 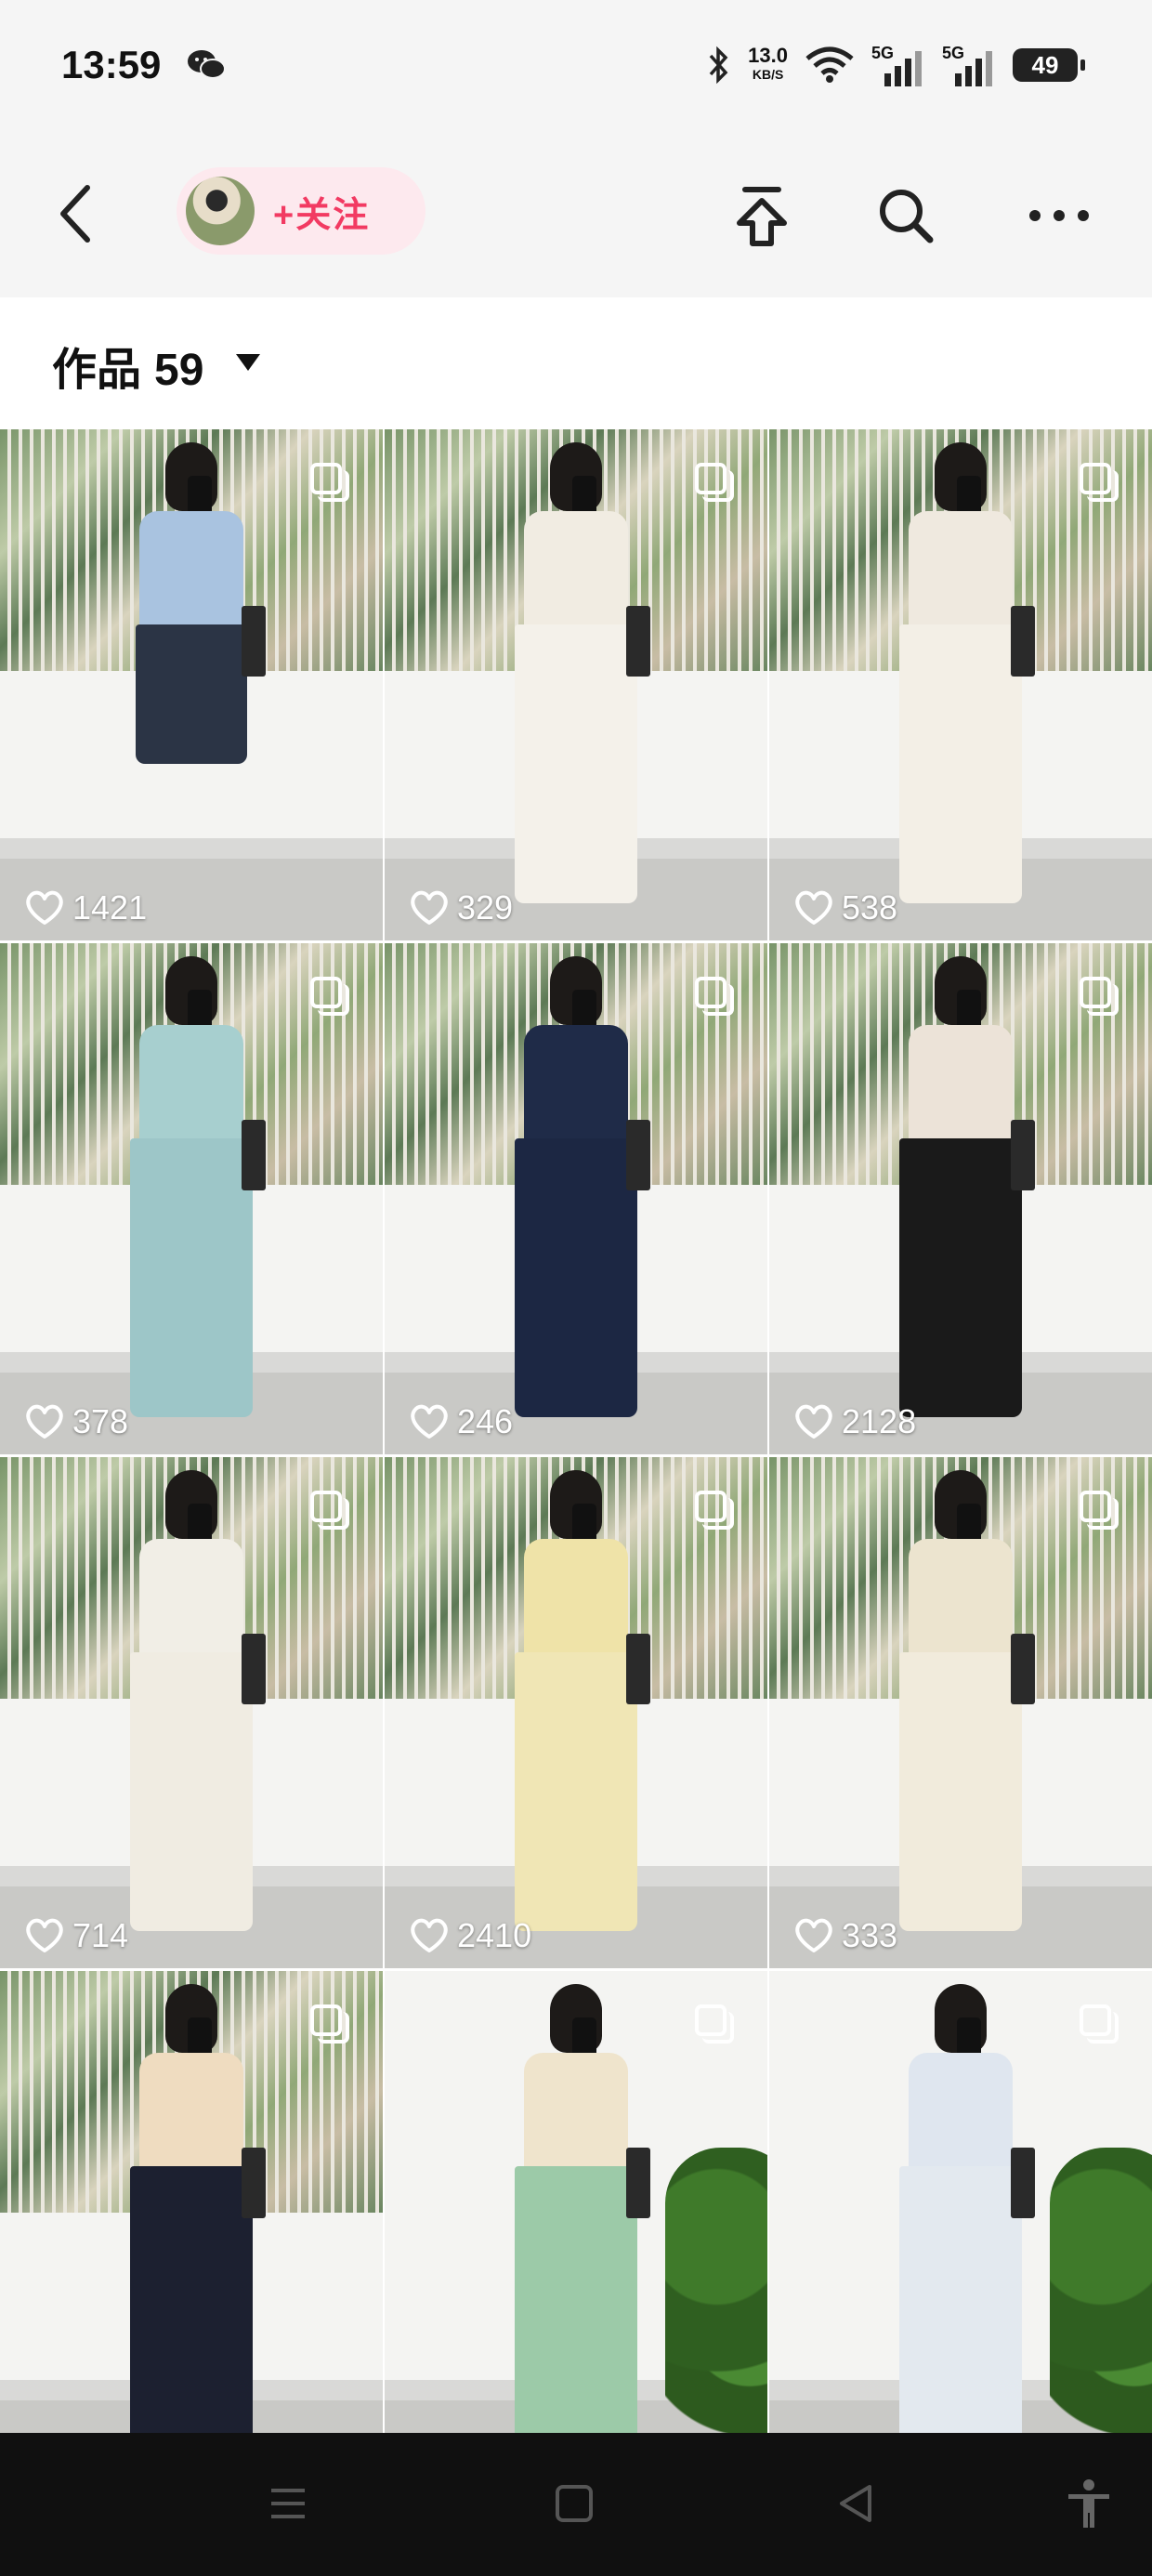 What do you see at coordinates (845, 1935) in the screenshot?
I see `like-count: 333` at bounding box center [845, 1935].